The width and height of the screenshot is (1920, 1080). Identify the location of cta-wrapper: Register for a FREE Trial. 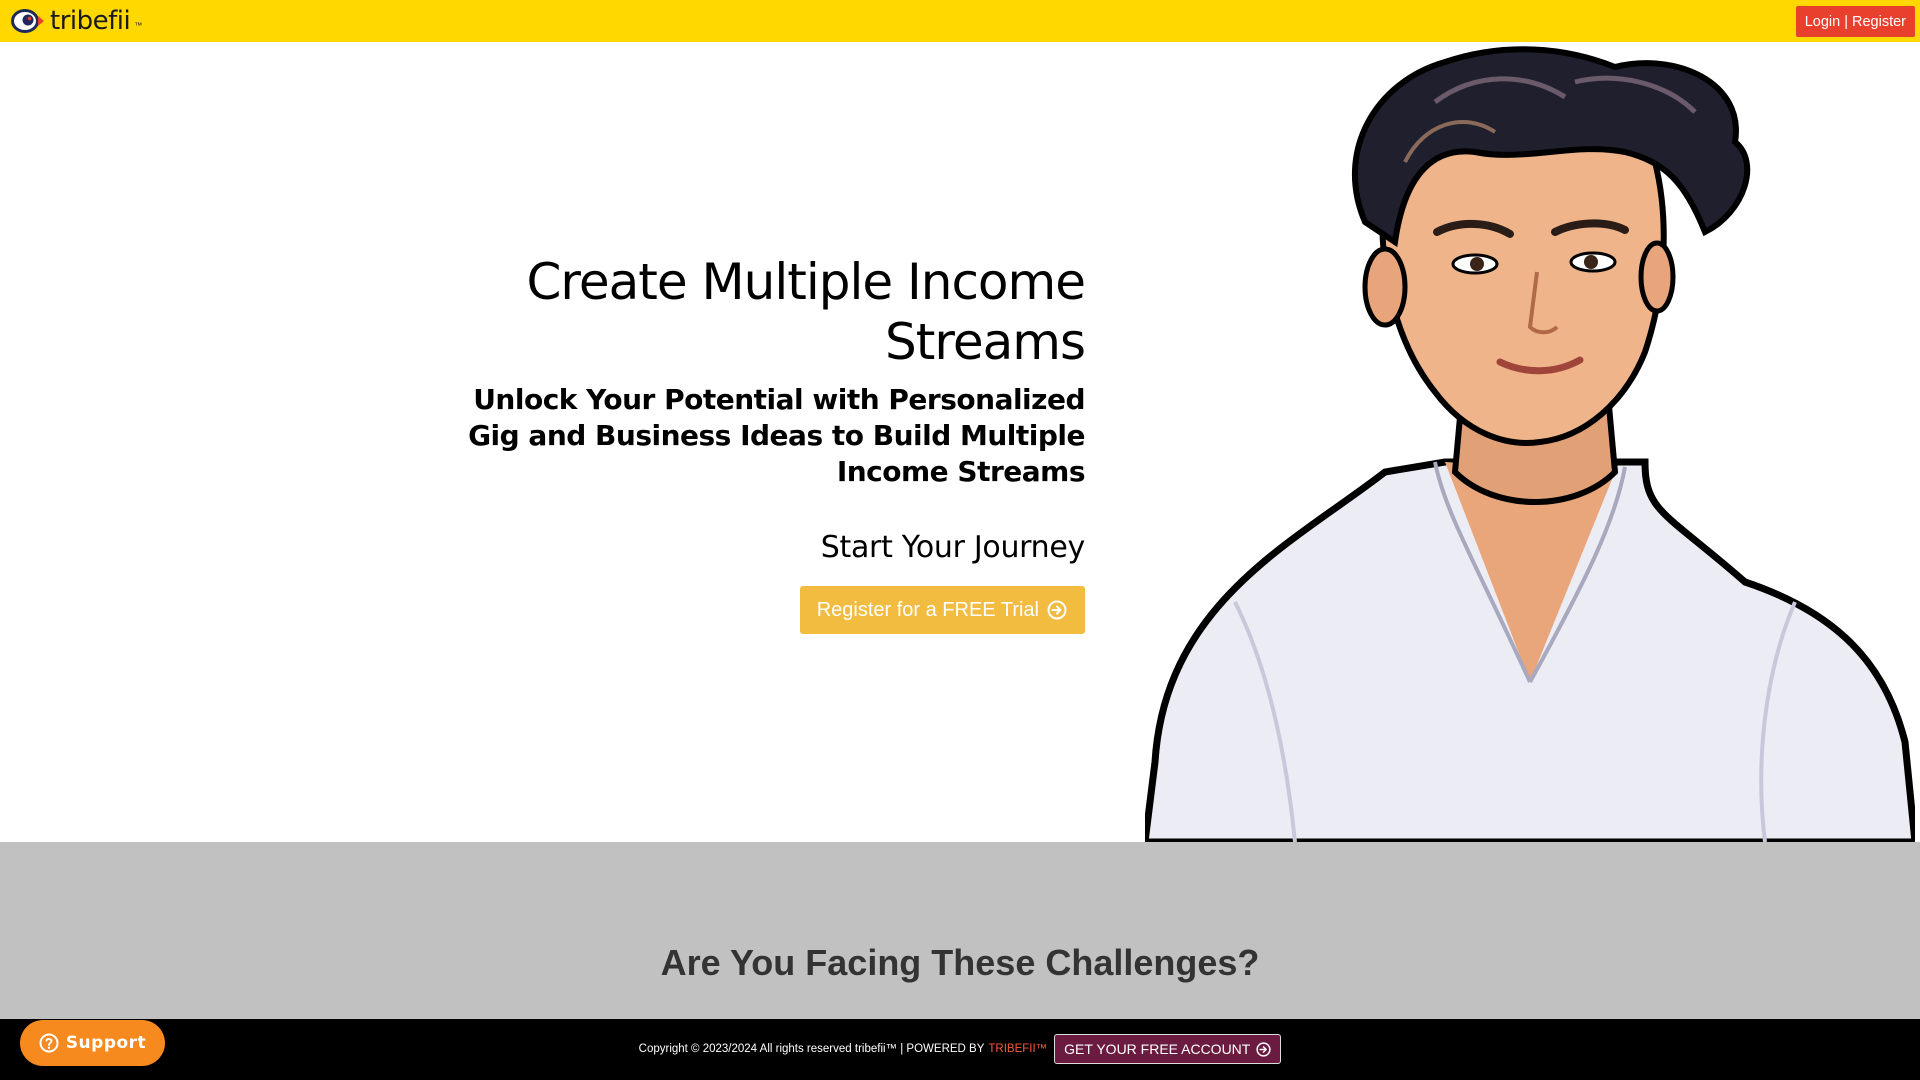
(765, 610).